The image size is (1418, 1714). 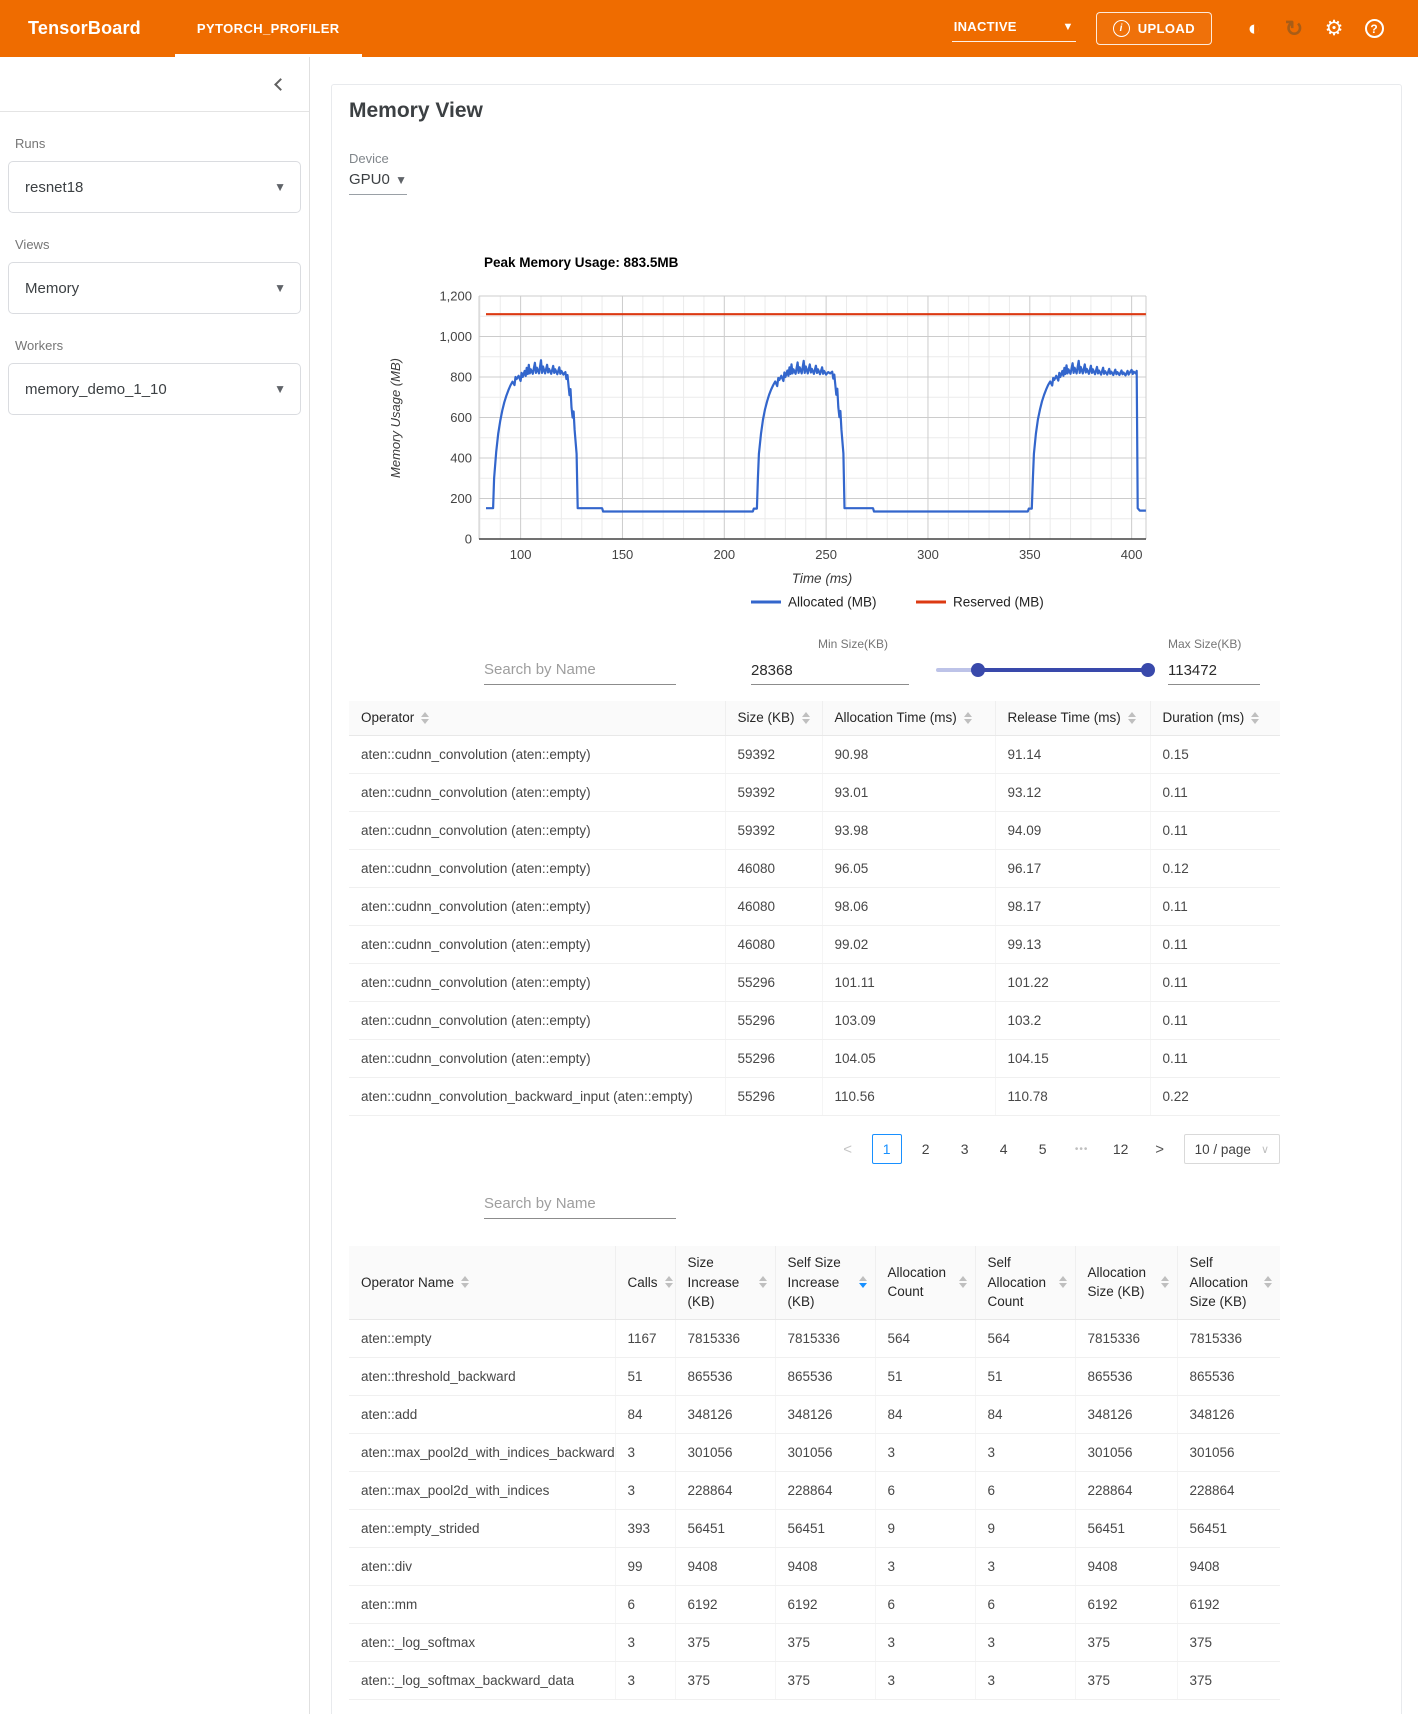 What do you see at coordinates (1294, 28) in the screenshot?
I see `refresh-icon: ↻` at bounding box center [1294, 28].